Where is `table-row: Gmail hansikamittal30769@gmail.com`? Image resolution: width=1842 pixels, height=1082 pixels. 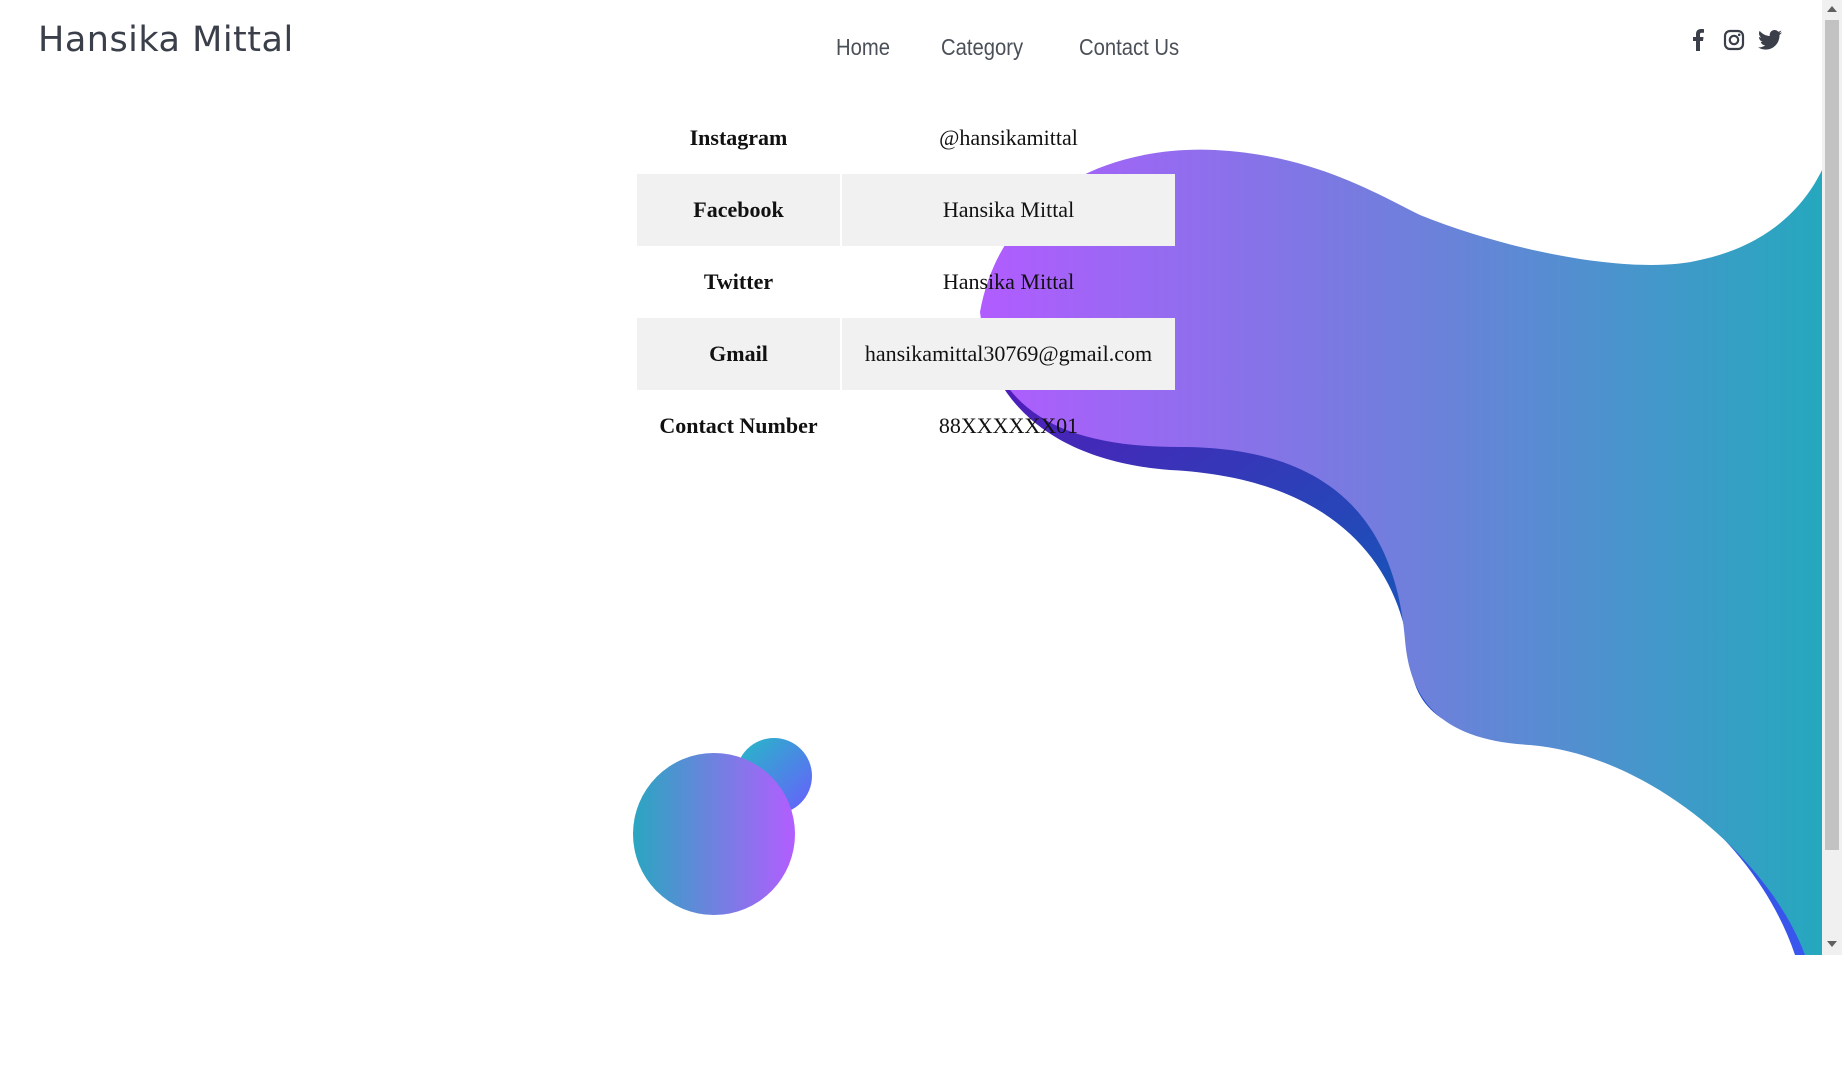
table-row: Gmail hansikamittal30769@gmail.com is located at coordinates (906, 354).